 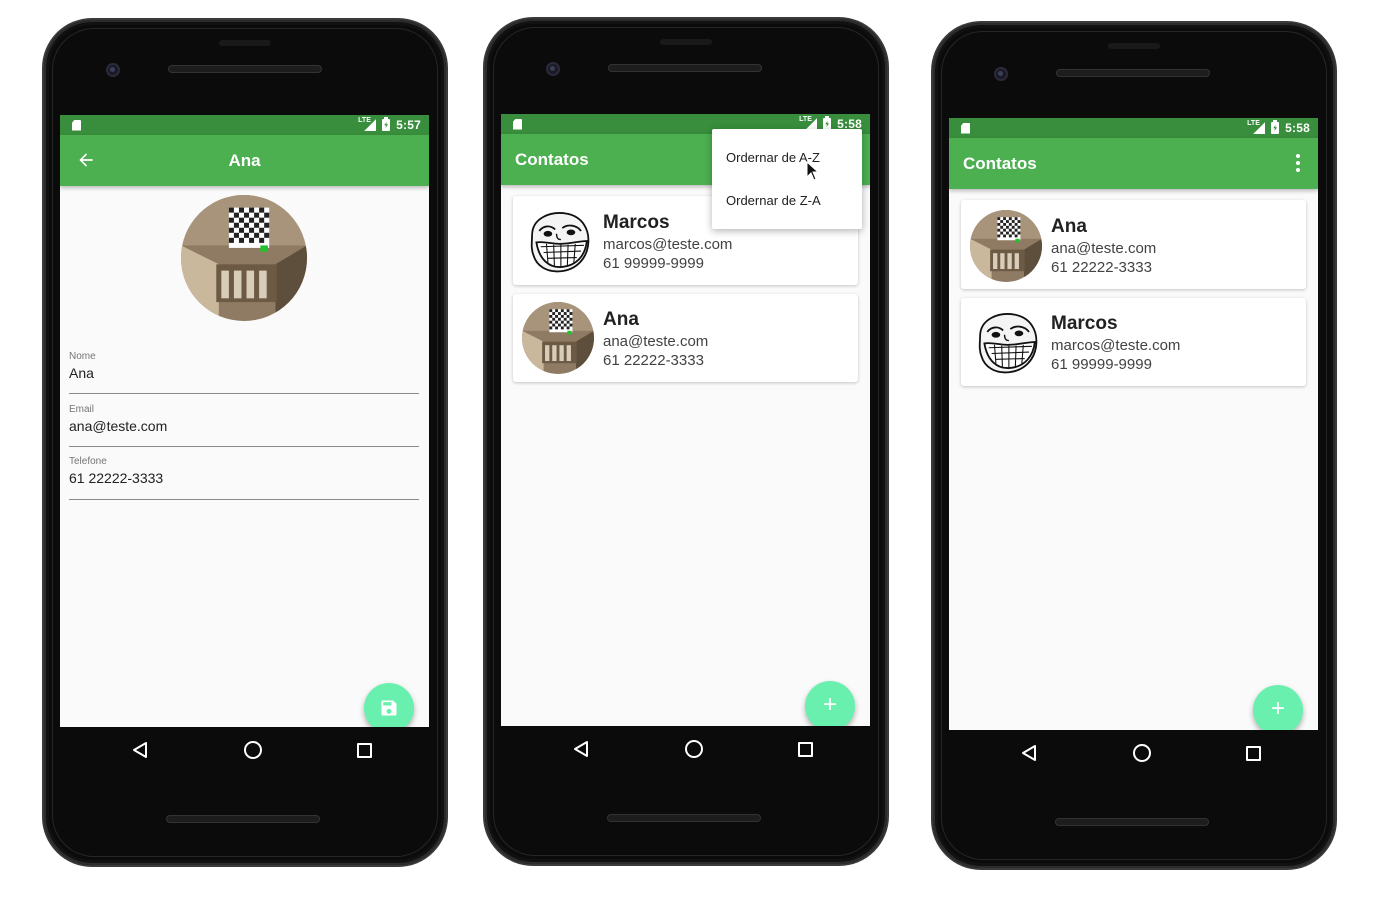 I want to click on contact-card: Marcos marcos@teste.com 61 99999-9999, so click(x=1133, y=342).